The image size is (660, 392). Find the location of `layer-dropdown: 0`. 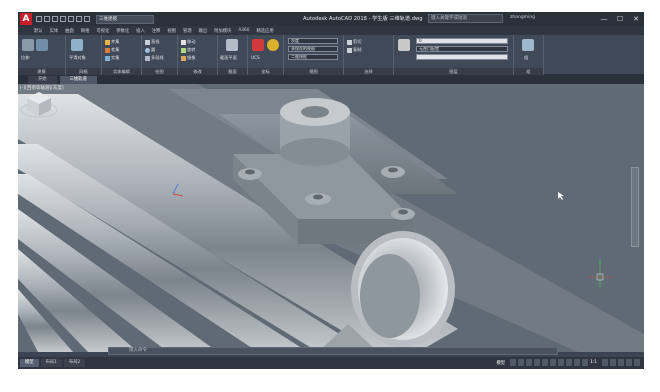

layer-dropdown: 0 is located at coordinates (462, 41).